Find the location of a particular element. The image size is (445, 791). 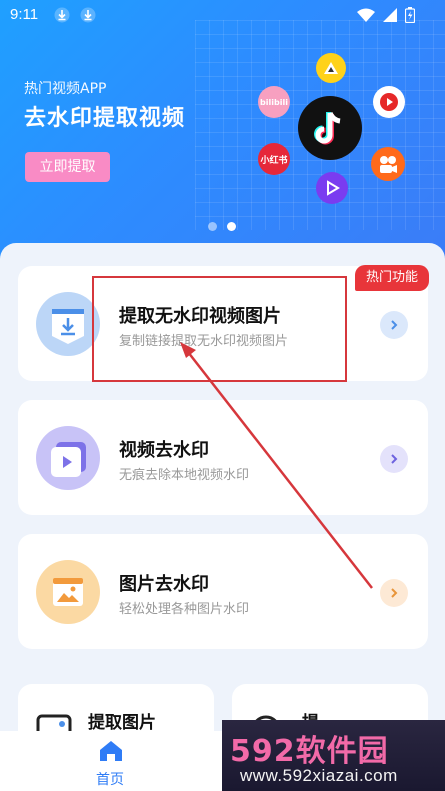

red-play-icon is located at coordinates (389, 102).